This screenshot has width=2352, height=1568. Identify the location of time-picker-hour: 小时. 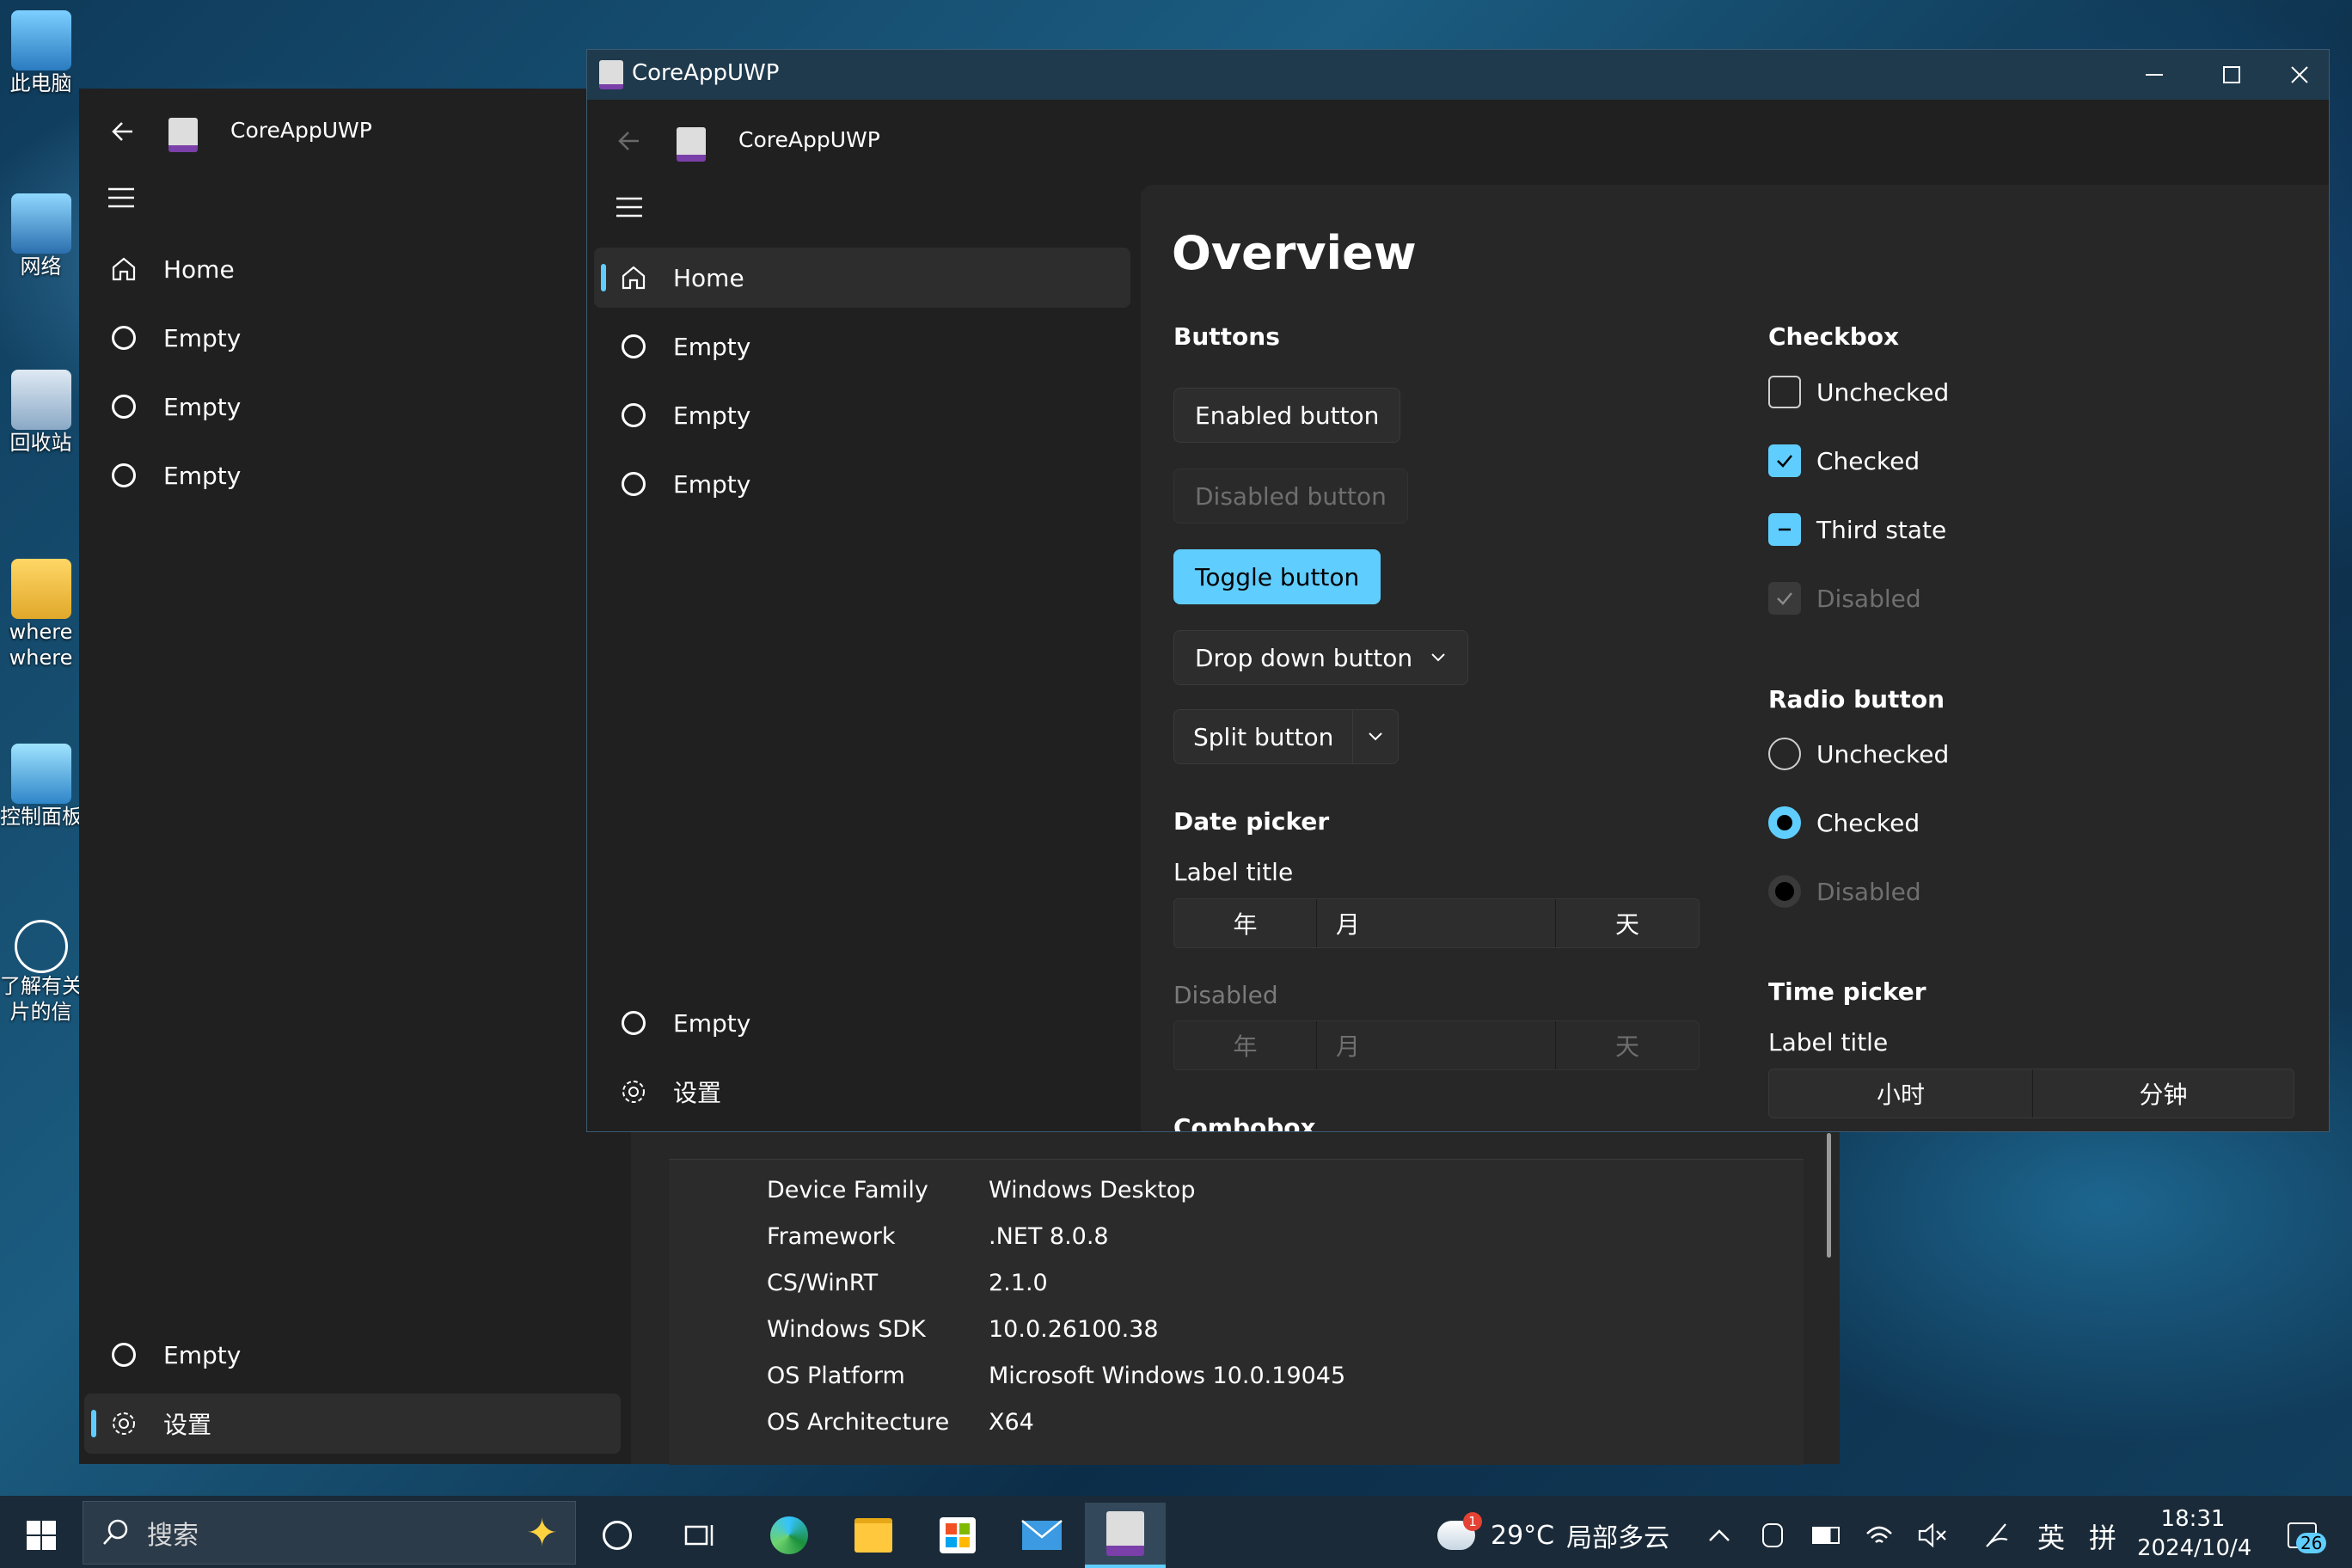
(1901, 1093).